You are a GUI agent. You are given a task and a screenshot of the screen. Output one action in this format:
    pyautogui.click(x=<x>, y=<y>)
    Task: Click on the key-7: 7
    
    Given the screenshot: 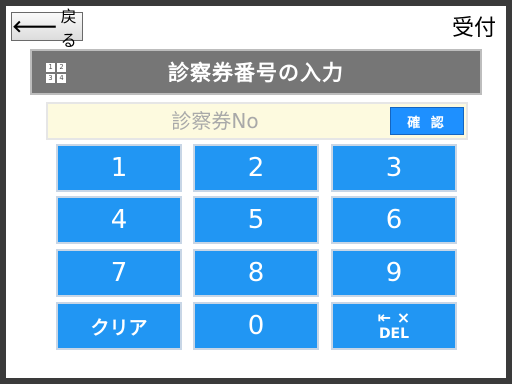 What is the action you would take?
    pyautogui.click(x=119, y=273)
    